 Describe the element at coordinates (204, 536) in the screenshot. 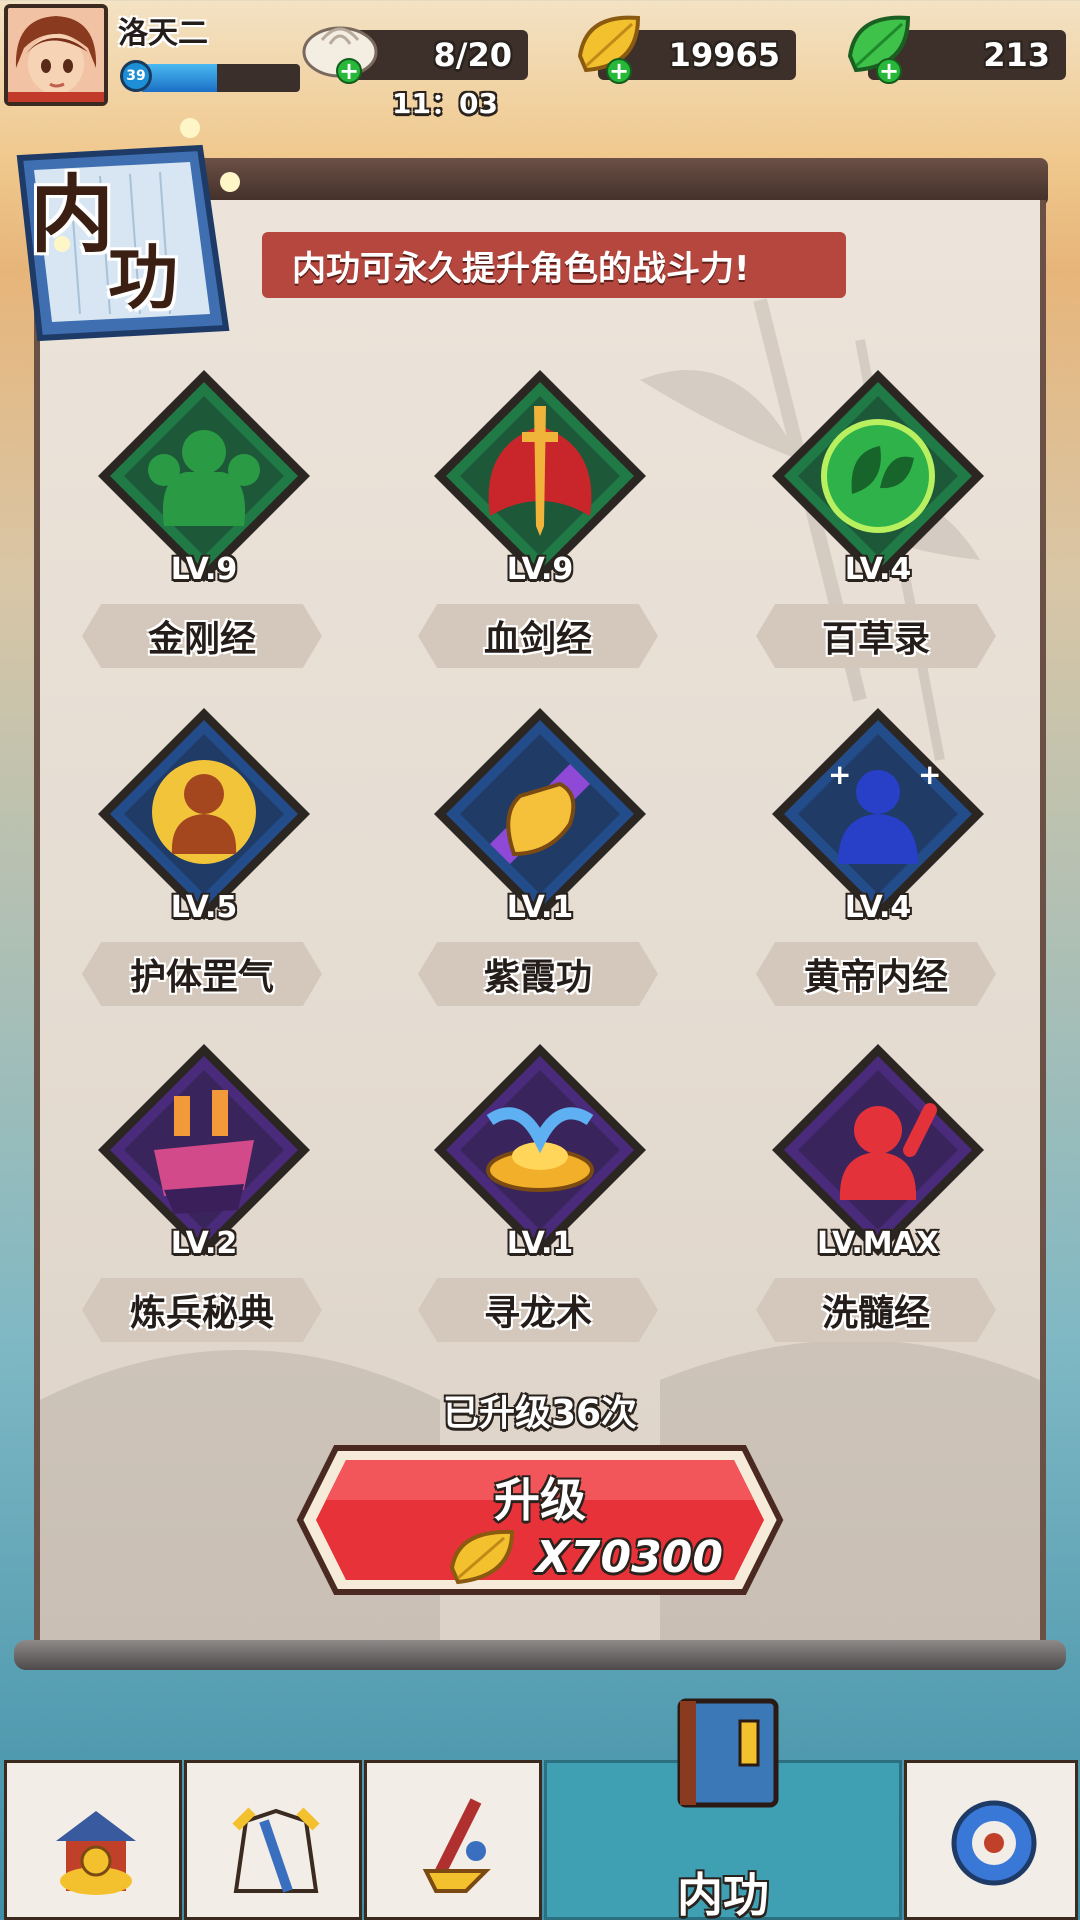

I see `skill-card: LV.9 金刚经` at that location.